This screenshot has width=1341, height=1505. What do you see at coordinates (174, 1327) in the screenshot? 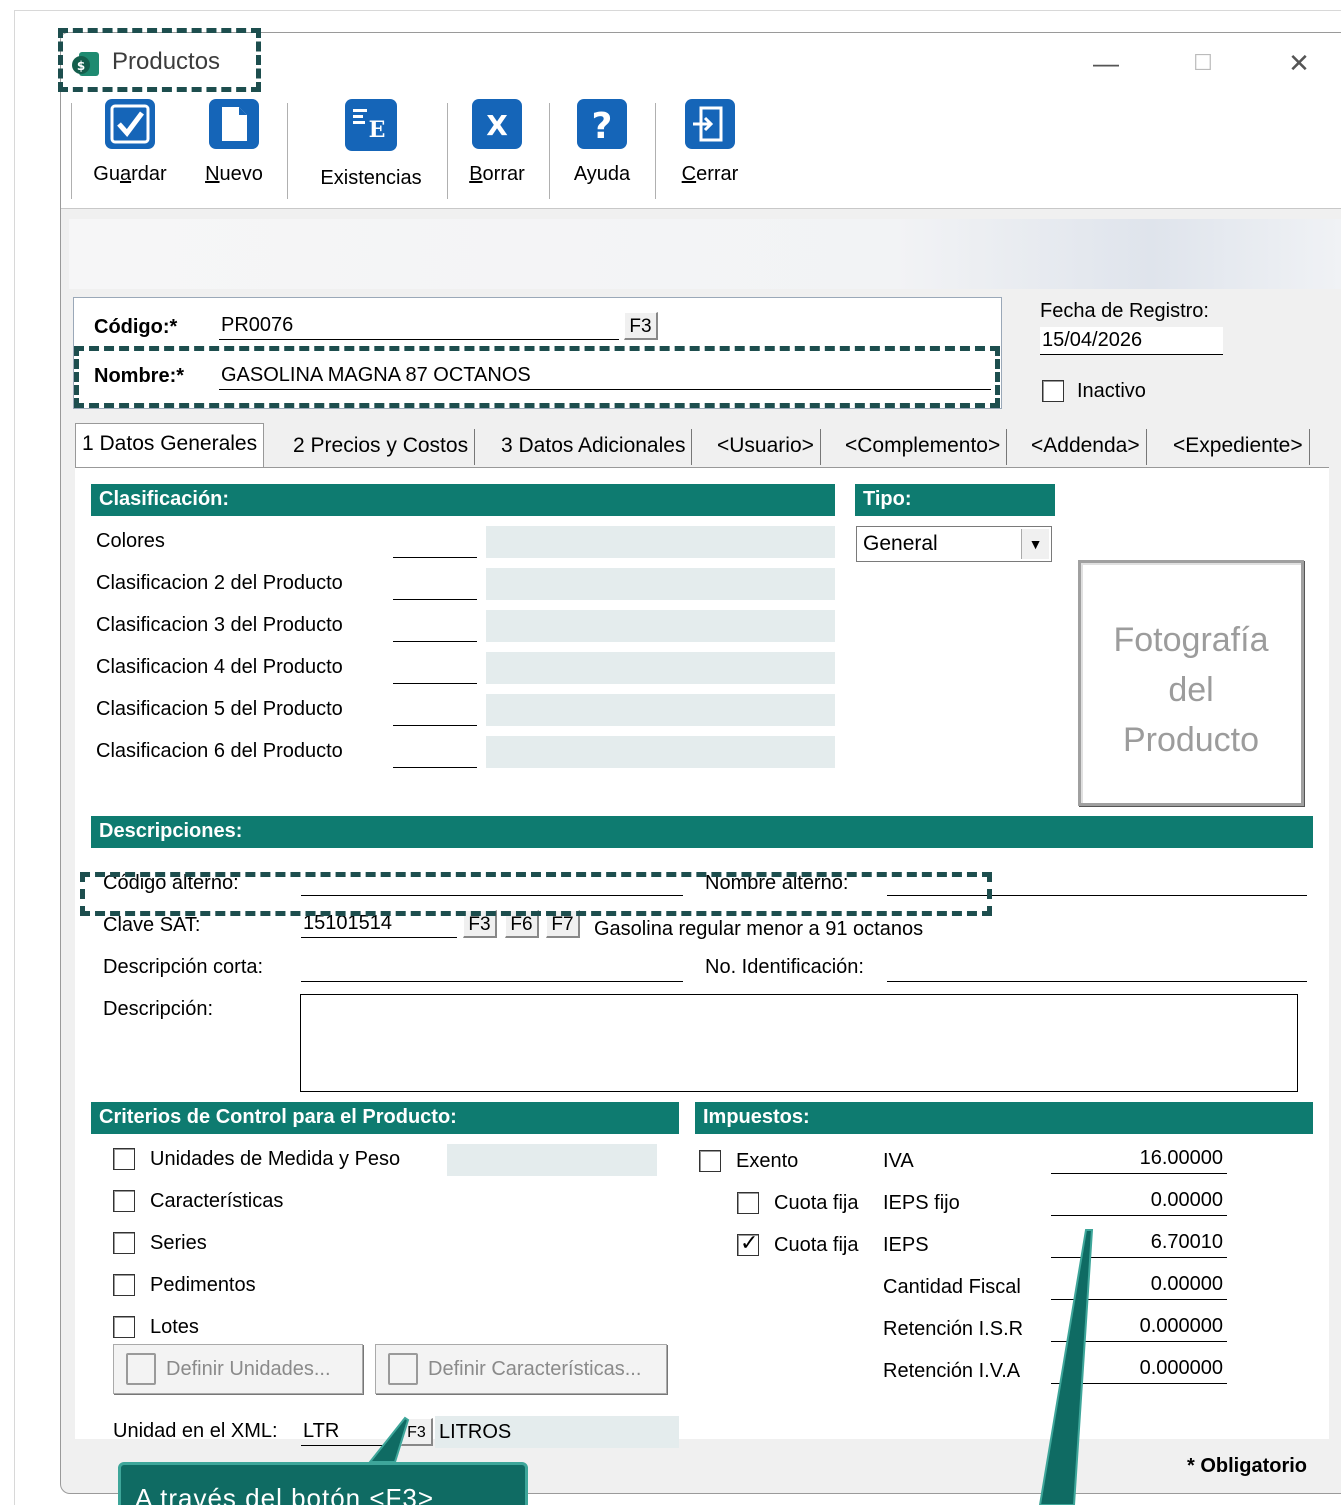
I see `lotes-label: Lotes` at bounding box center [174, 1327].